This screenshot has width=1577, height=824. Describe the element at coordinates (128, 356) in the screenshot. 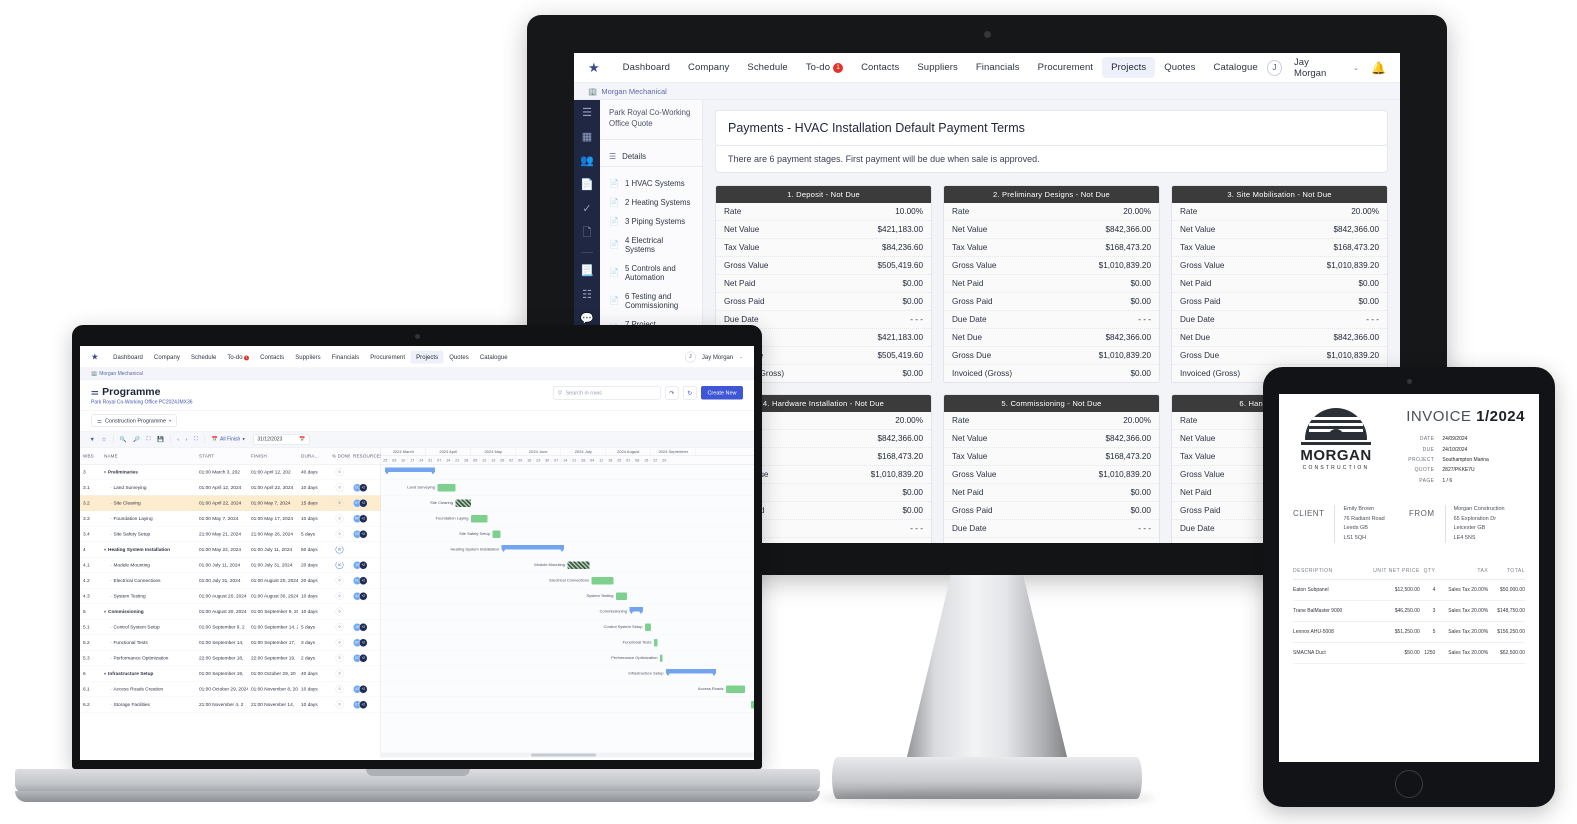

I see `nav-item-dashboard: Dashboard` at that location.